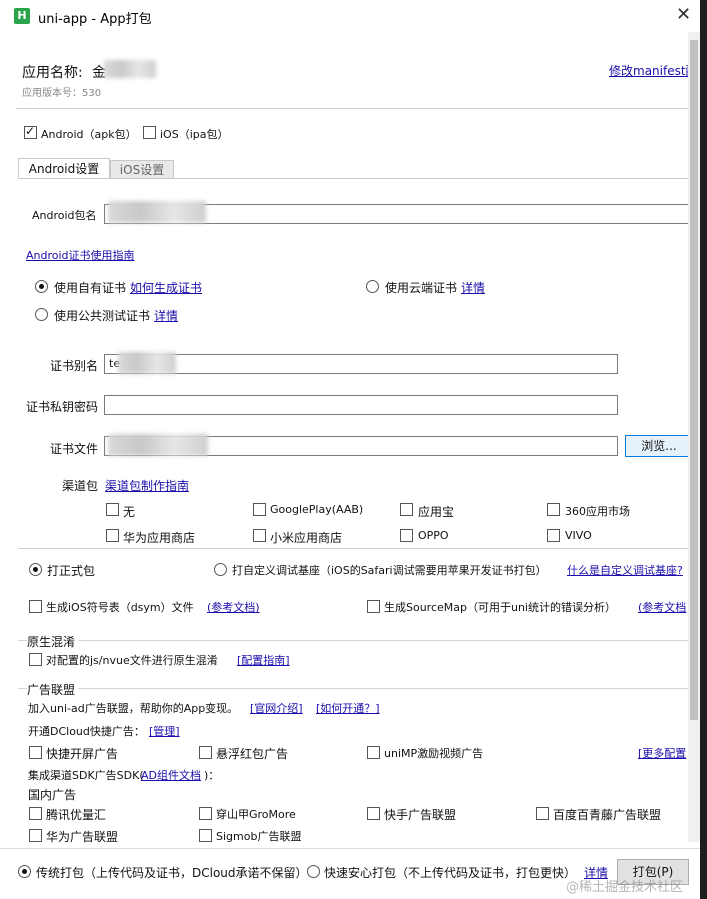 The width and height of the screenshot is (707, 899). I want to click on ad-component-doc-link: AD组件文档, so click(171, 775).